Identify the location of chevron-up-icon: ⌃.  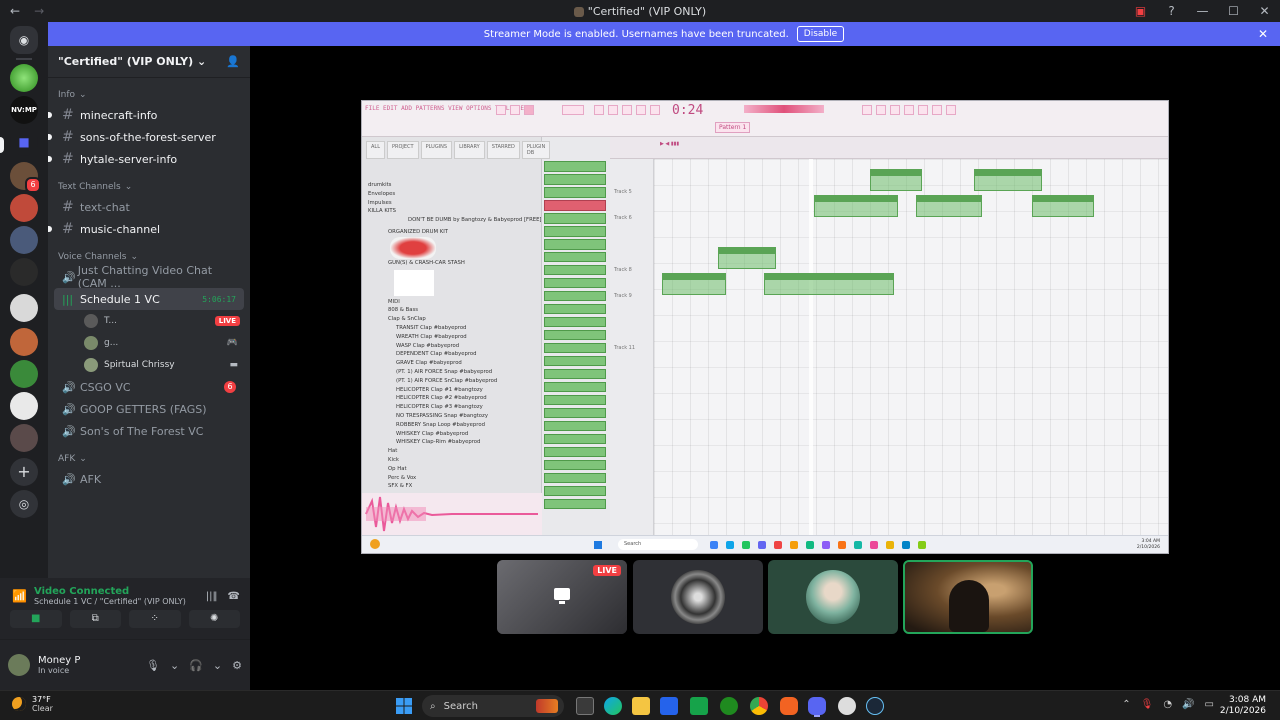
(1126, 704).